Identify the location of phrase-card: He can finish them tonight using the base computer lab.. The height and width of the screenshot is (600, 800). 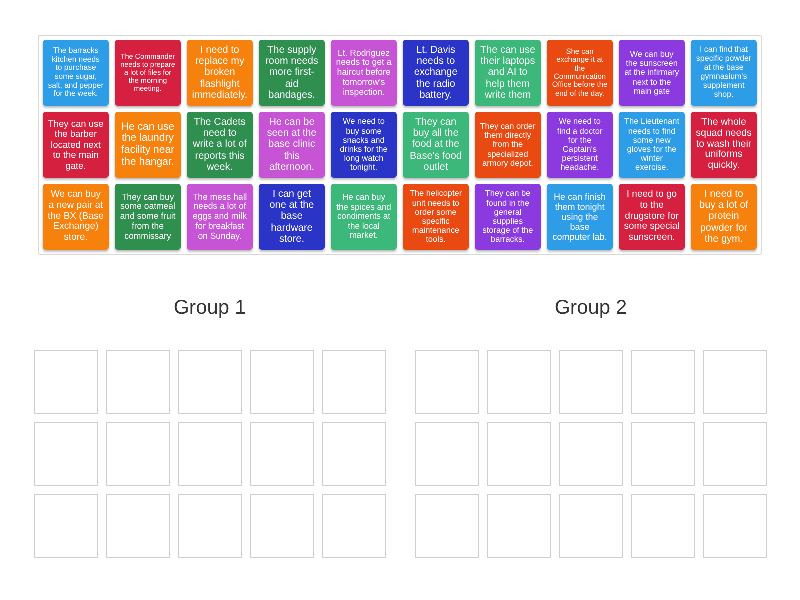
(580, 217).